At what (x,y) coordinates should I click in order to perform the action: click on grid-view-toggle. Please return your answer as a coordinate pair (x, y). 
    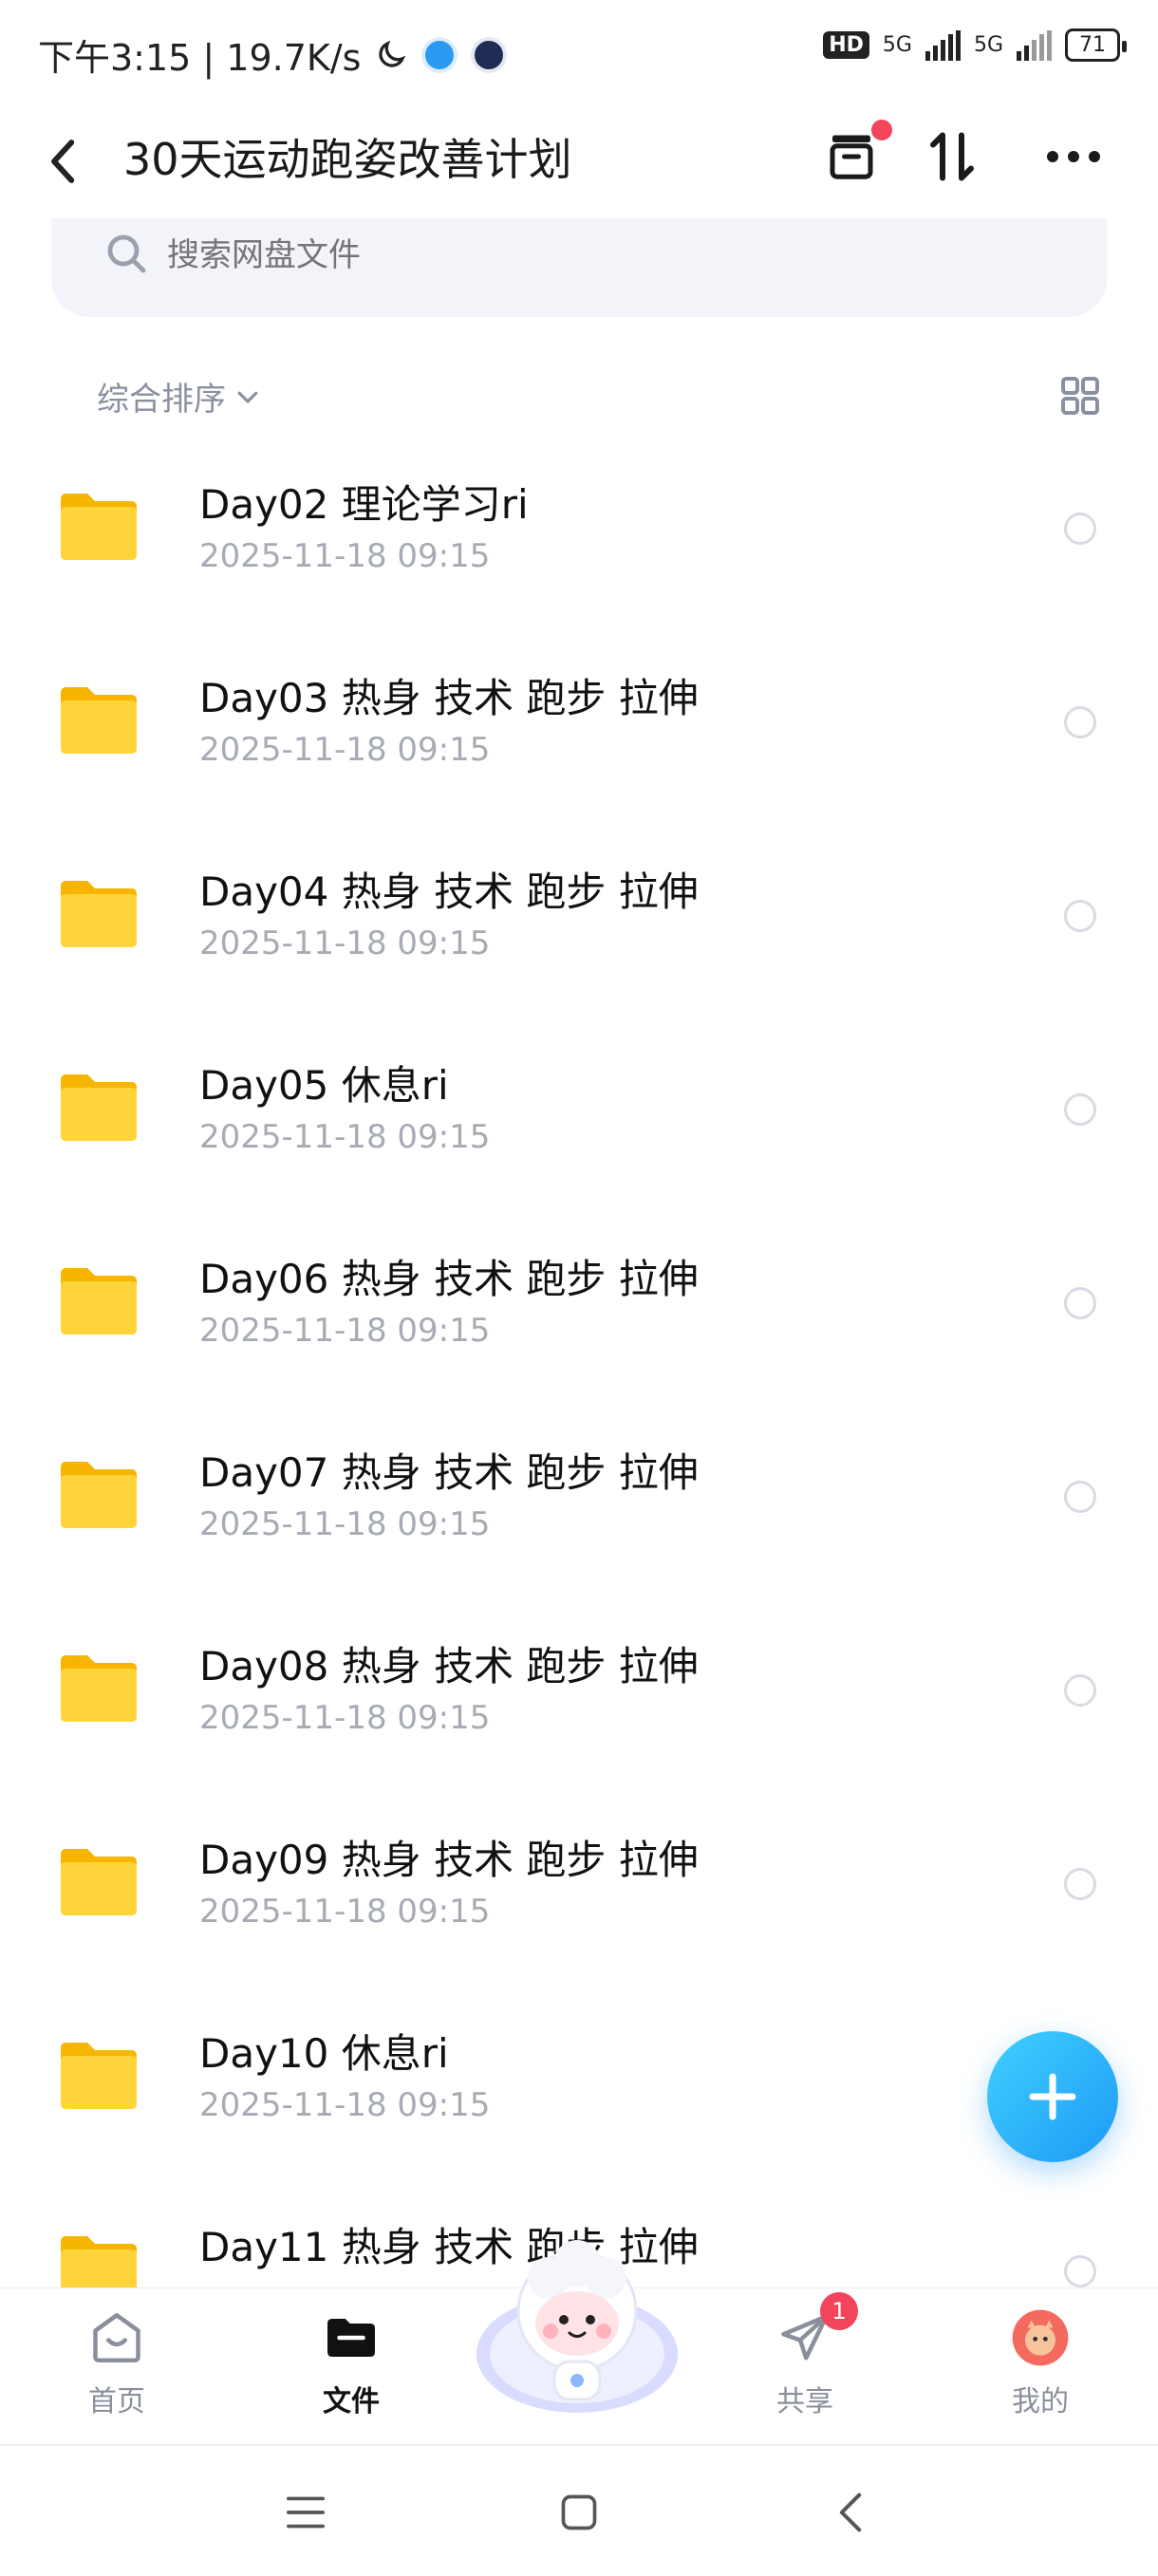
    Looking at the image, I should click on (1080, 396).